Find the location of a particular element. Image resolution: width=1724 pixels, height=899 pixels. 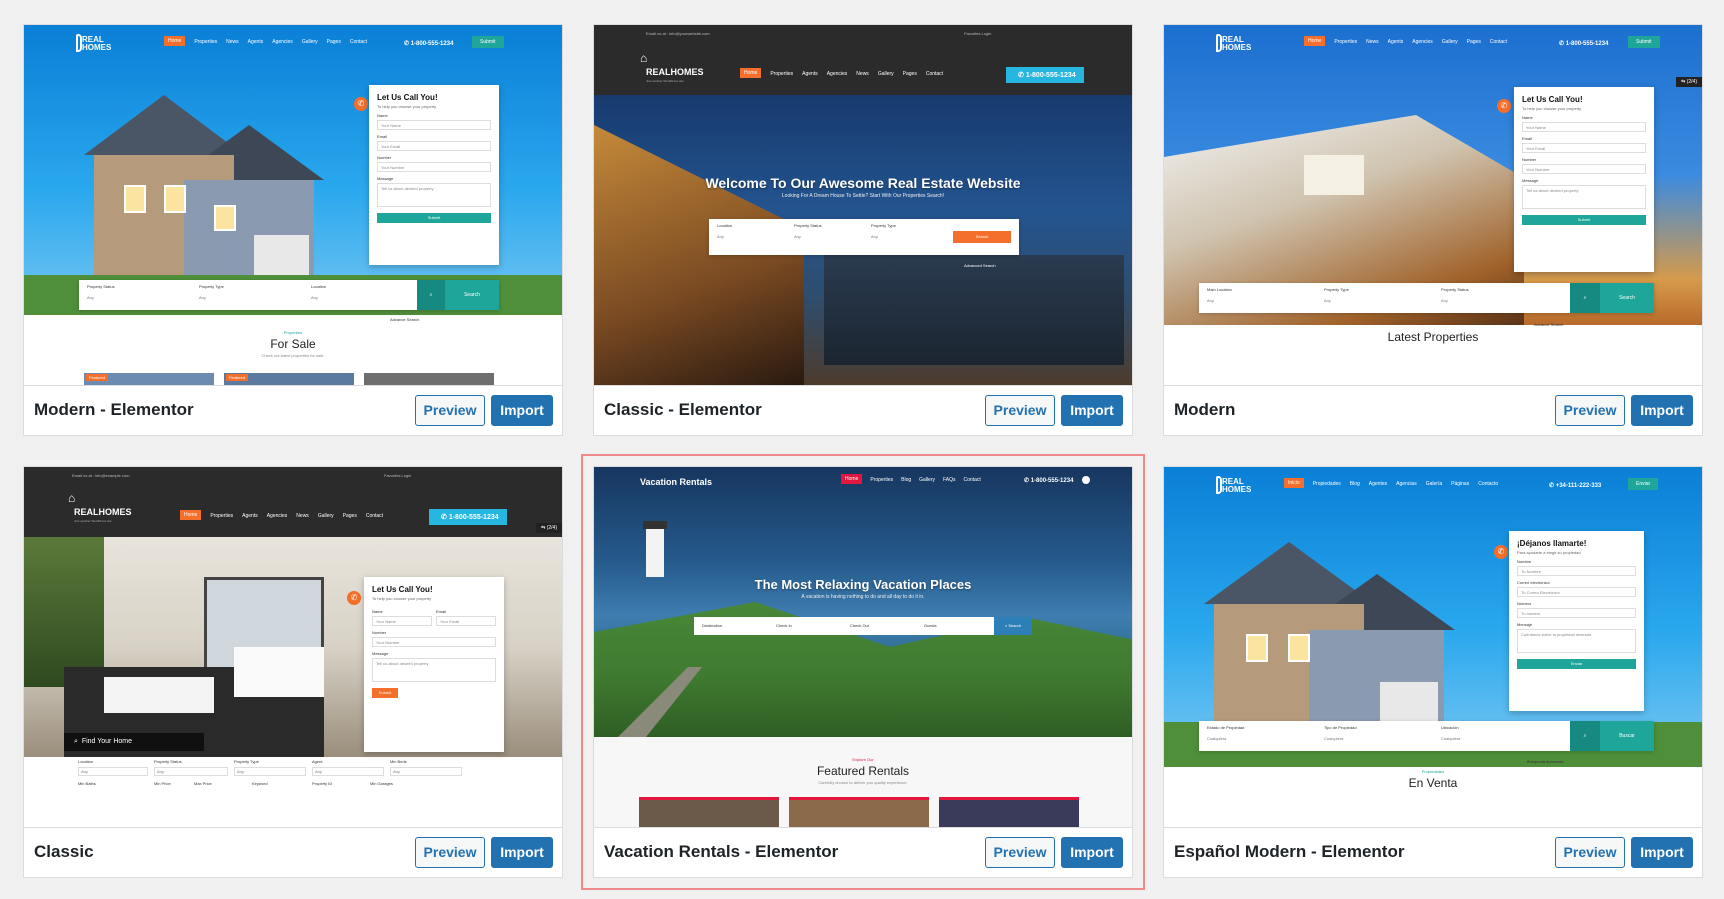

site-logo: REAL HOMES is located at coordinates (1237, 43).